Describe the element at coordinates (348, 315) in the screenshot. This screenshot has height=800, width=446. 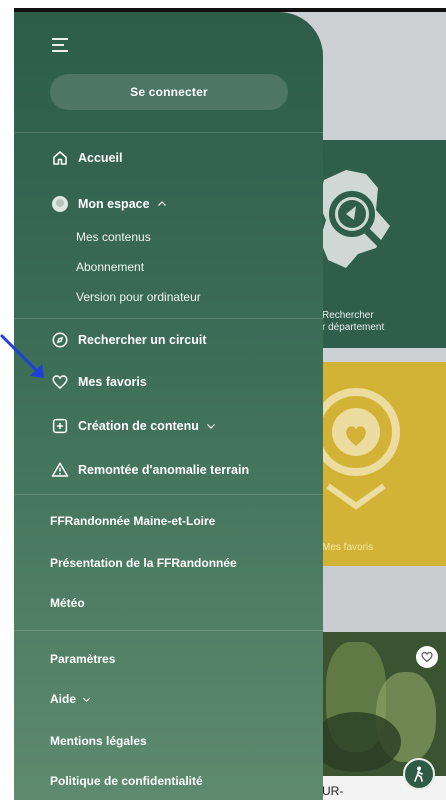
I see `search-card-label-1: Rechercher` at that location.